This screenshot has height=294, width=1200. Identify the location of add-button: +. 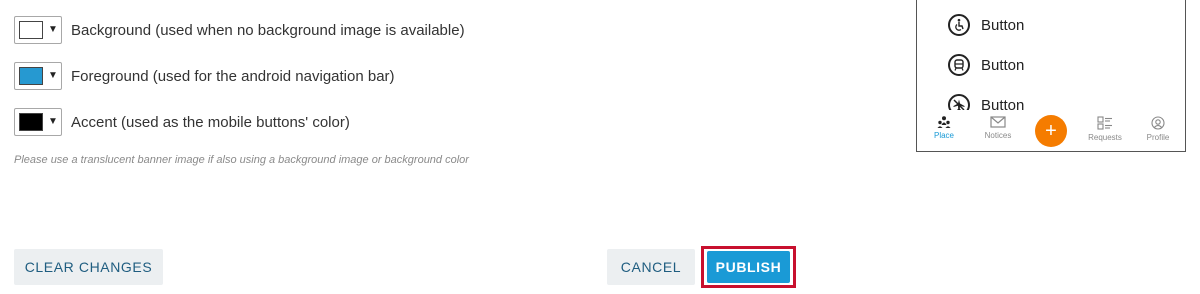
(1051, 131).